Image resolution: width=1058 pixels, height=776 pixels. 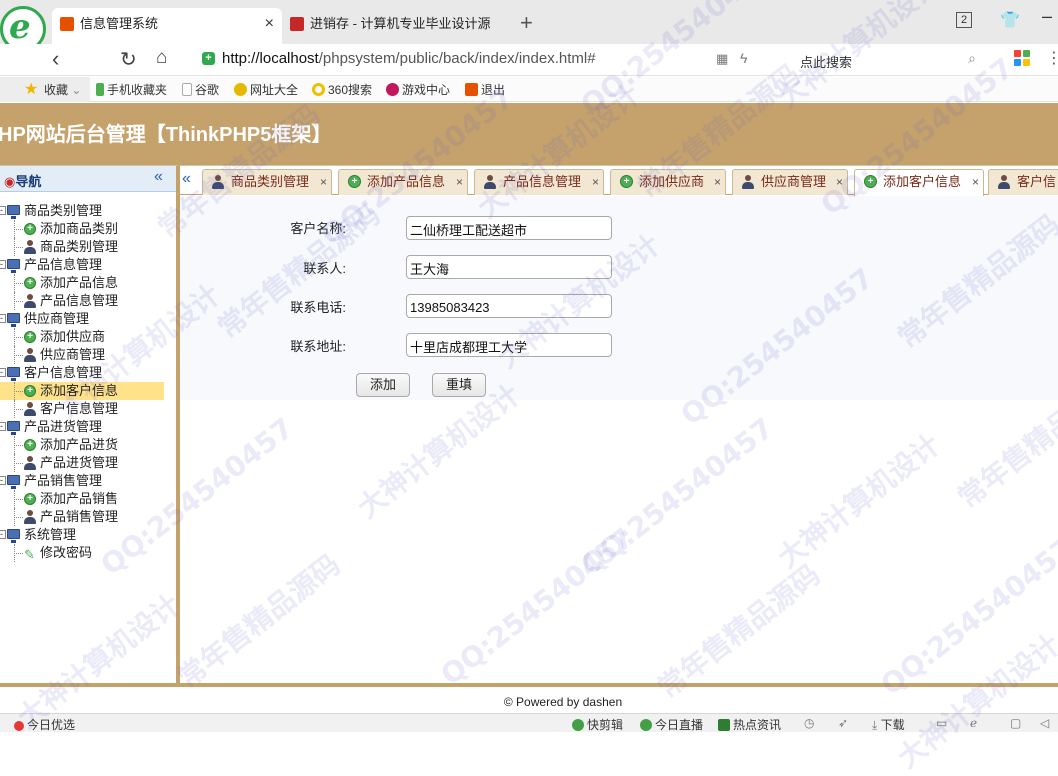 What do you see at coordinates (119, 23) in the screenshot?
I see `browser-tab-title: 信息管理系统` at bounding box center [119, 23].